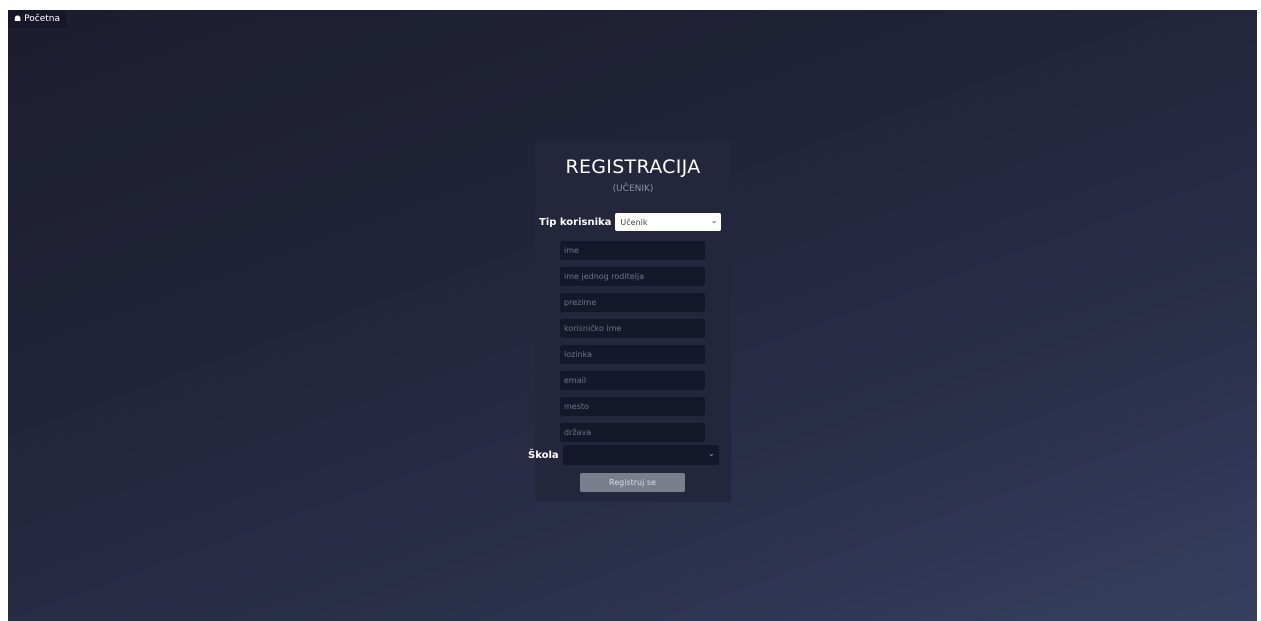 The image size is (1261, 621). I want to click on country-placeholder: država, so click(578, 432).